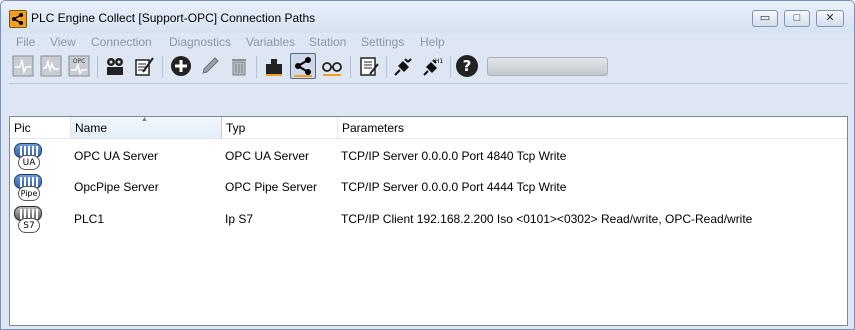 The image size is (855, 330). What do you see at coordinates (79, 61) in the screenshot?
I see `opc-label: OPC` at bounding box center [79, 61].